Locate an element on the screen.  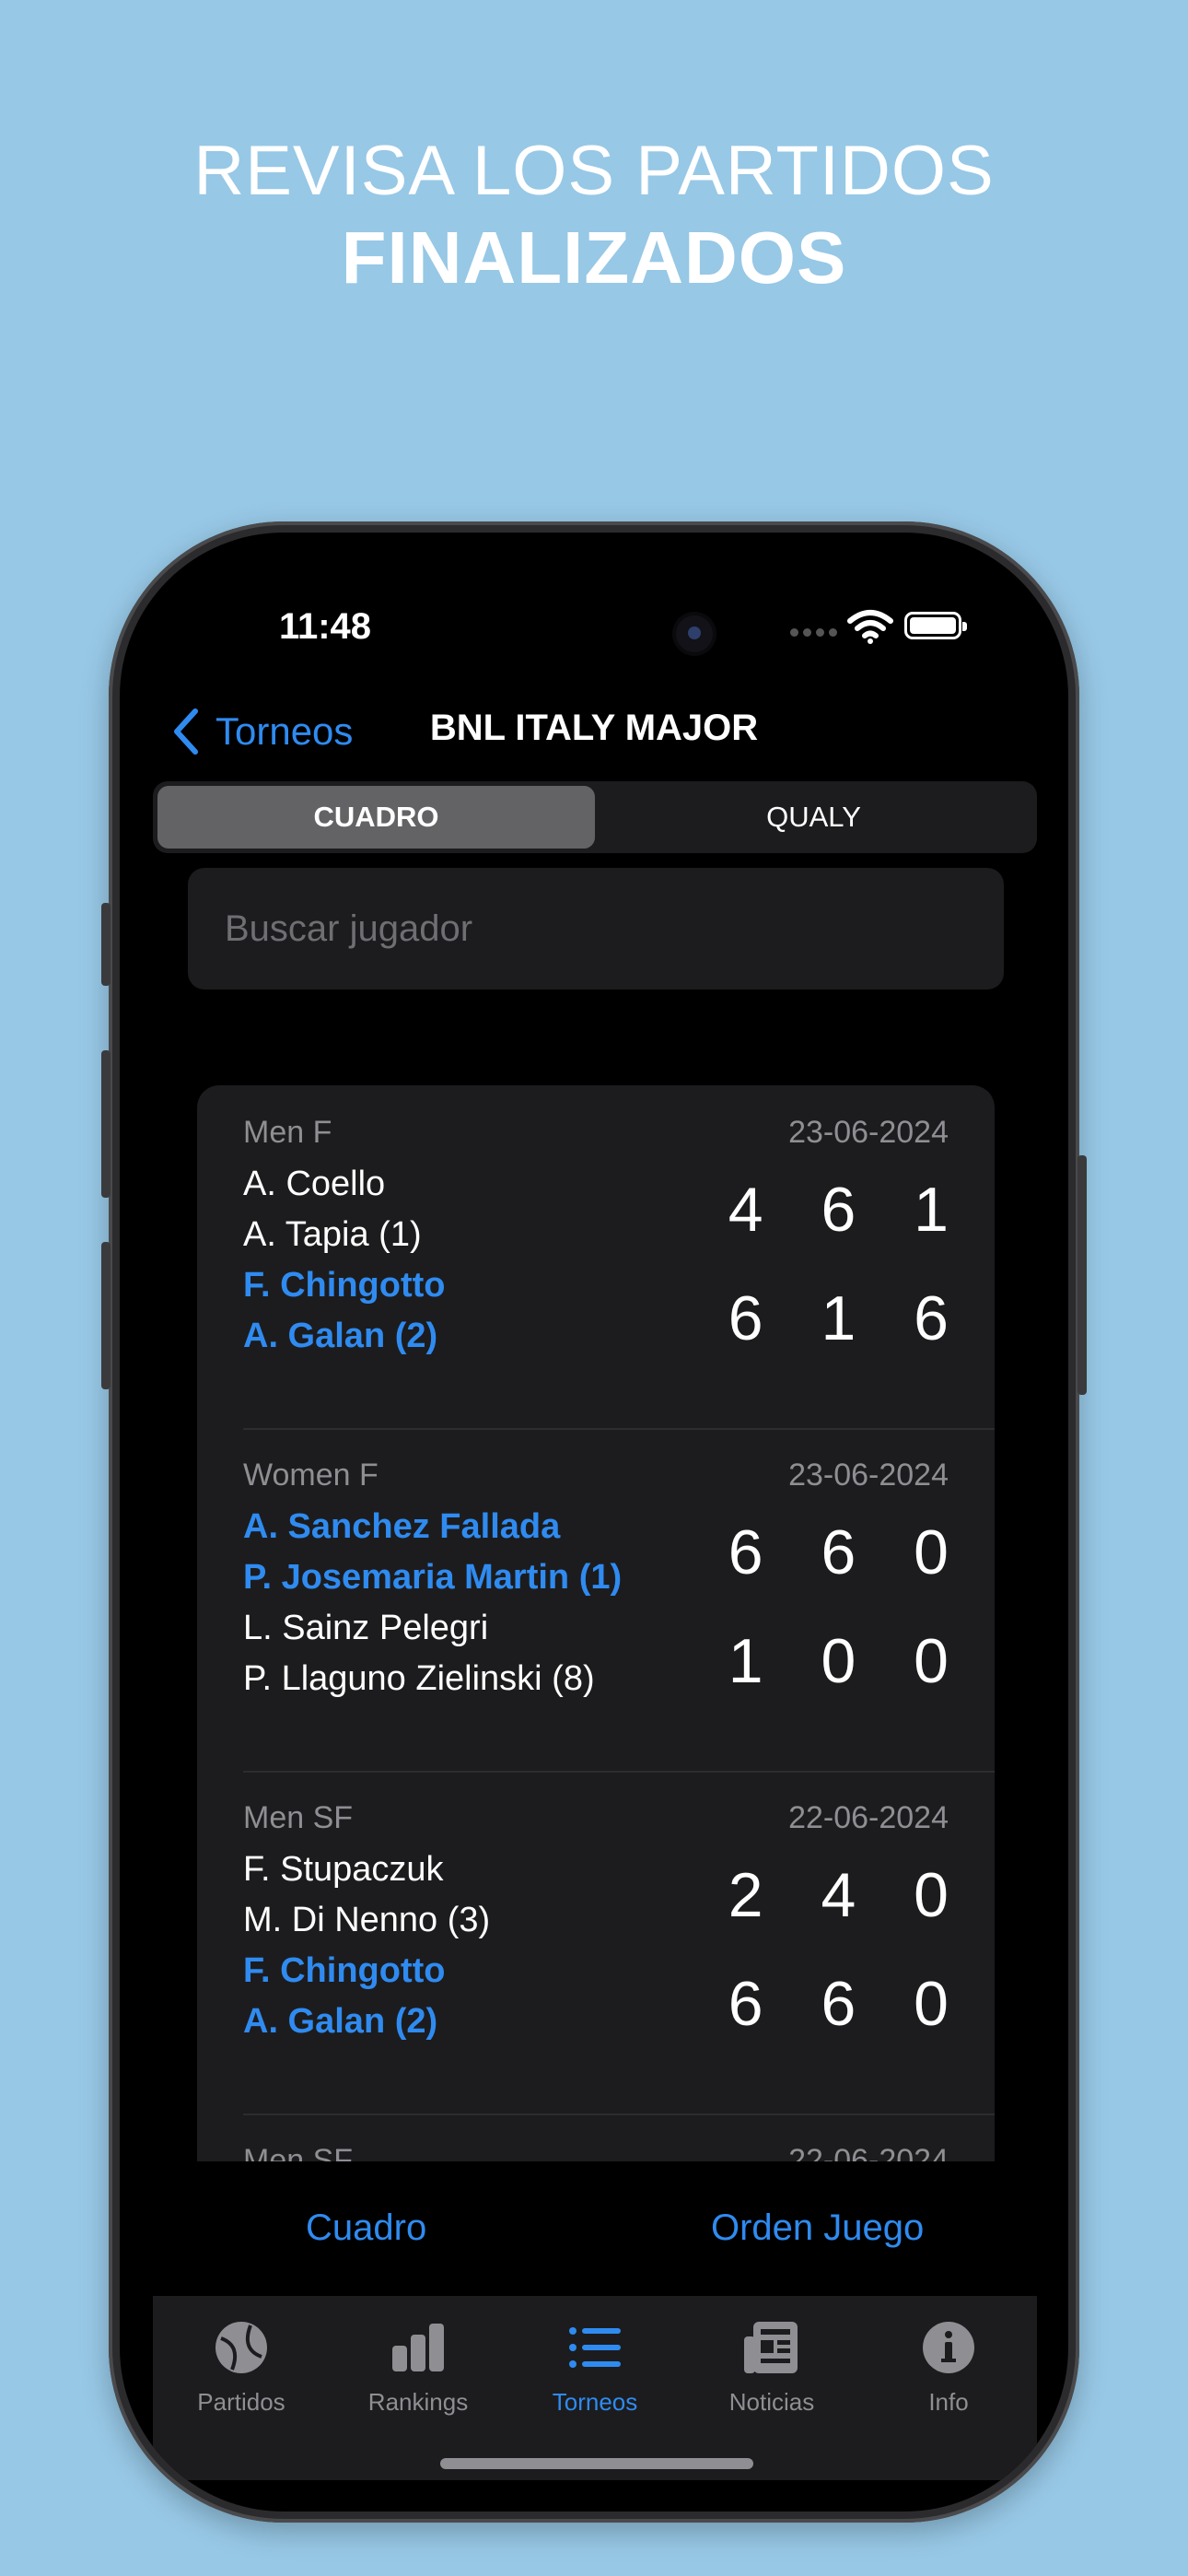
cuadro-link: Cuadro is located at coordinates (366, 2228).